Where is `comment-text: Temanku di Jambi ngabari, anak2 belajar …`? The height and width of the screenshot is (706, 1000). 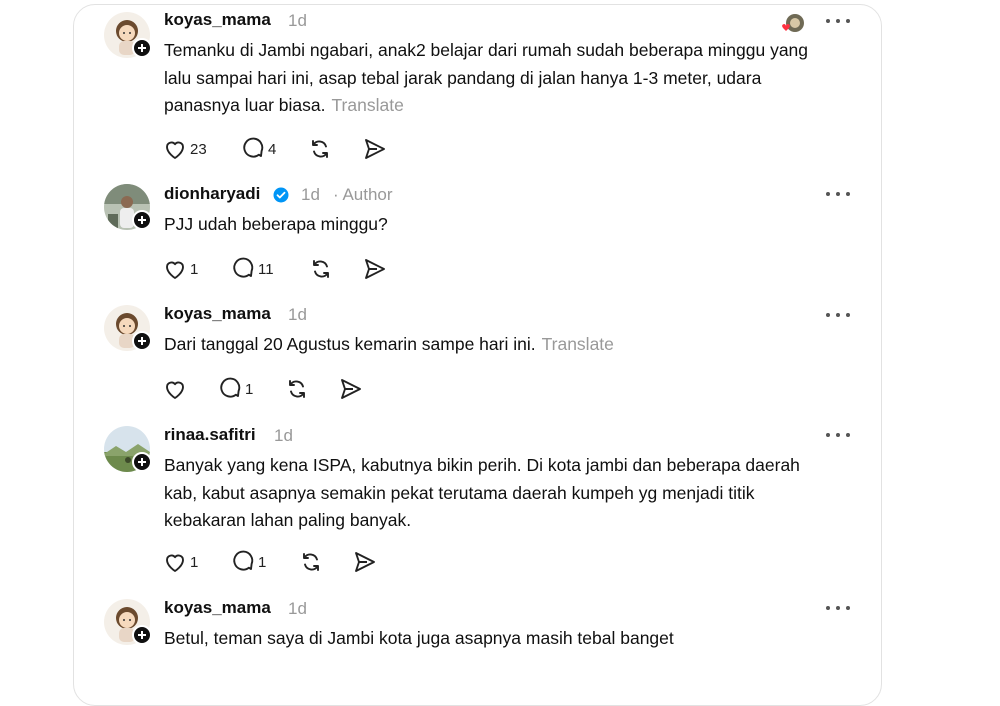 comment-text: Temanku di Jambi ngabari, anak2 belajar … is located at coordinates (494, 78).